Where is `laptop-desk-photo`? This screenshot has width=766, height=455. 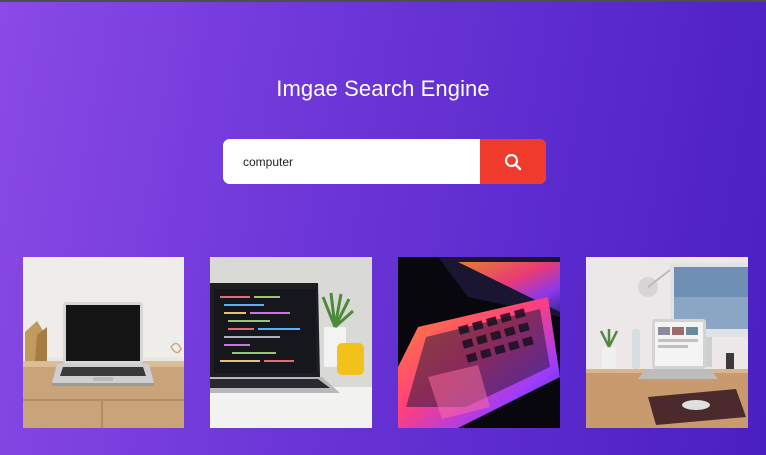
laptop-desk-photo is located at coordinates (103, 342).